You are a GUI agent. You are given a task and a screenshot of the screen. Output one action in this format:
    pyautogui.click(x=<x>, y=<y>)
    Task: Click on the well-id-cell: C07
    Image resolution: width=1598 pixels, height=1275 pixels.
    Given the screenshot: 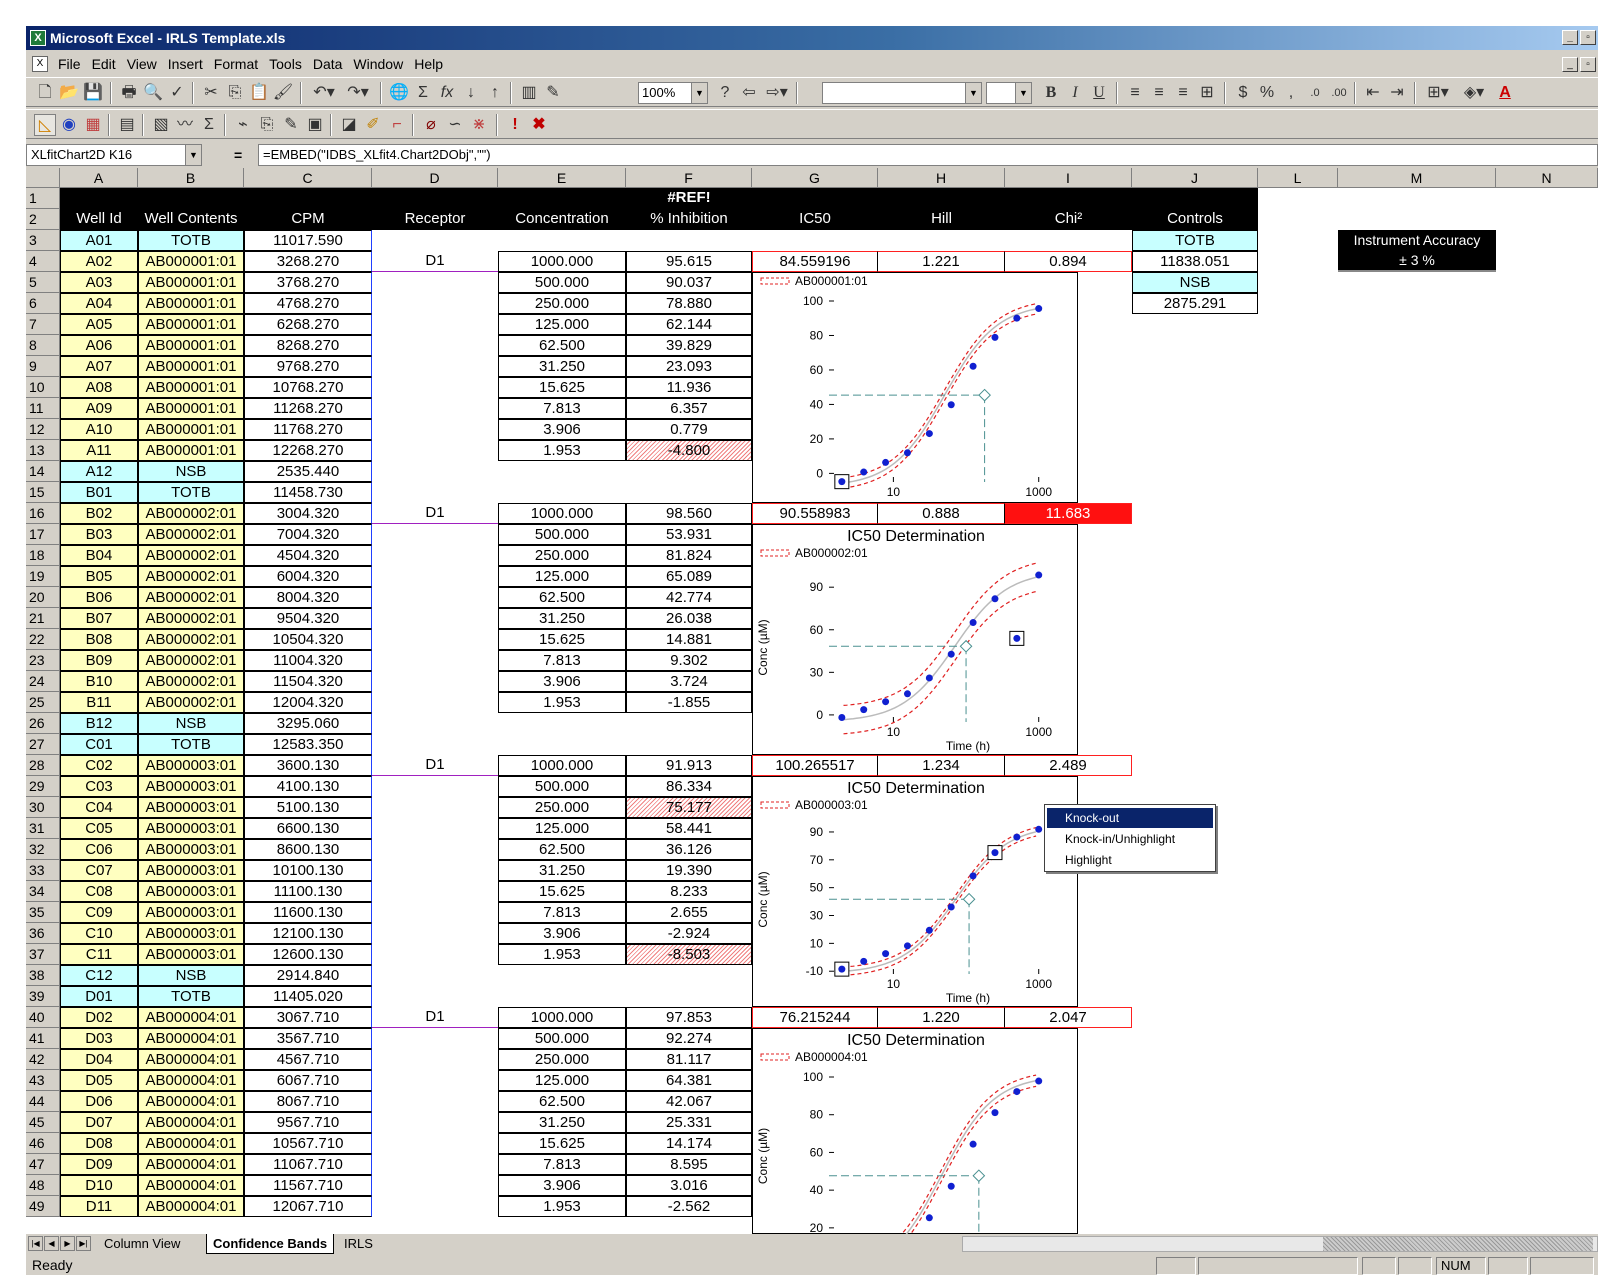 What is the action you would take?
    pyautogui.click(x=99, y=870)
    